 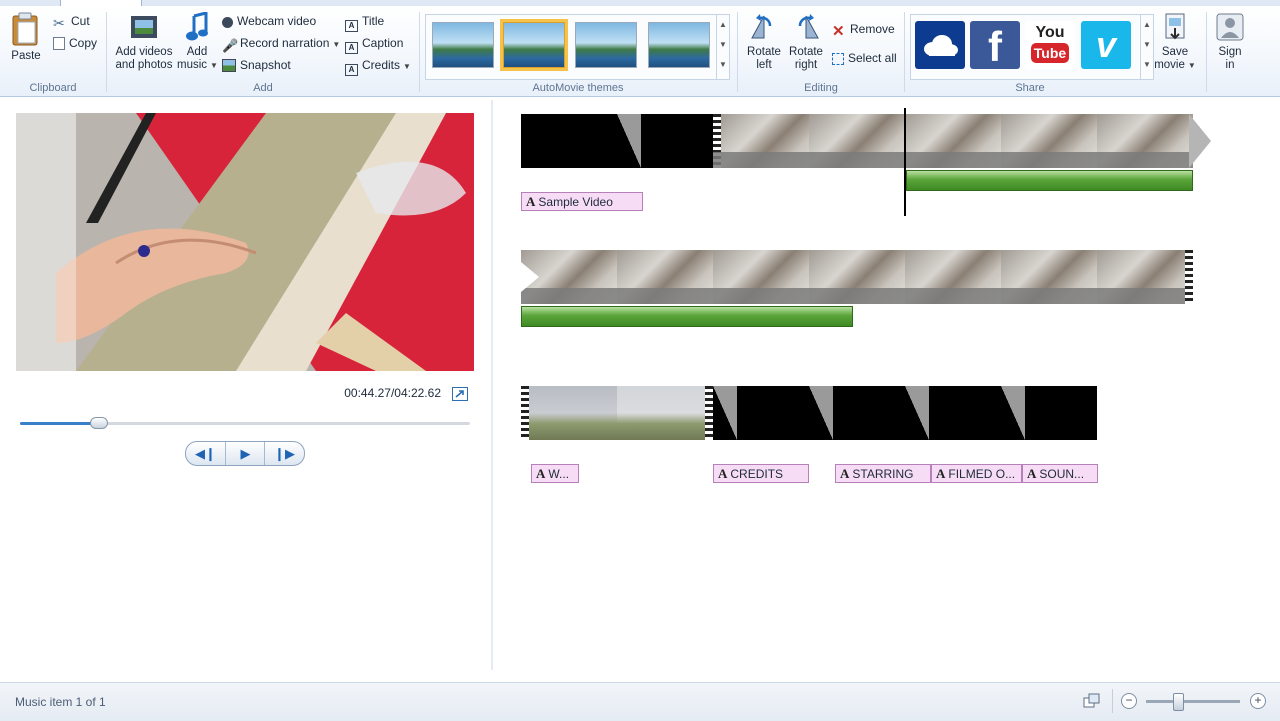 I want to click on title-clip, so click(x=617, y=141).